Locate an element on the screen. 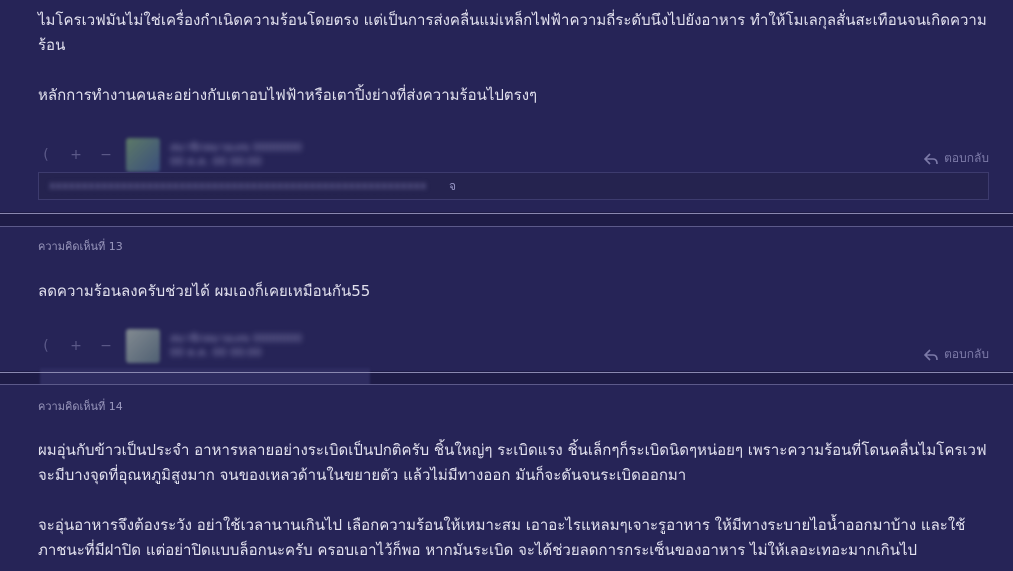 The height and width of the screenshot is (571, 1013). comment-number: ความคิดเห็นที่ 14 is located at coordinates (80, 406).